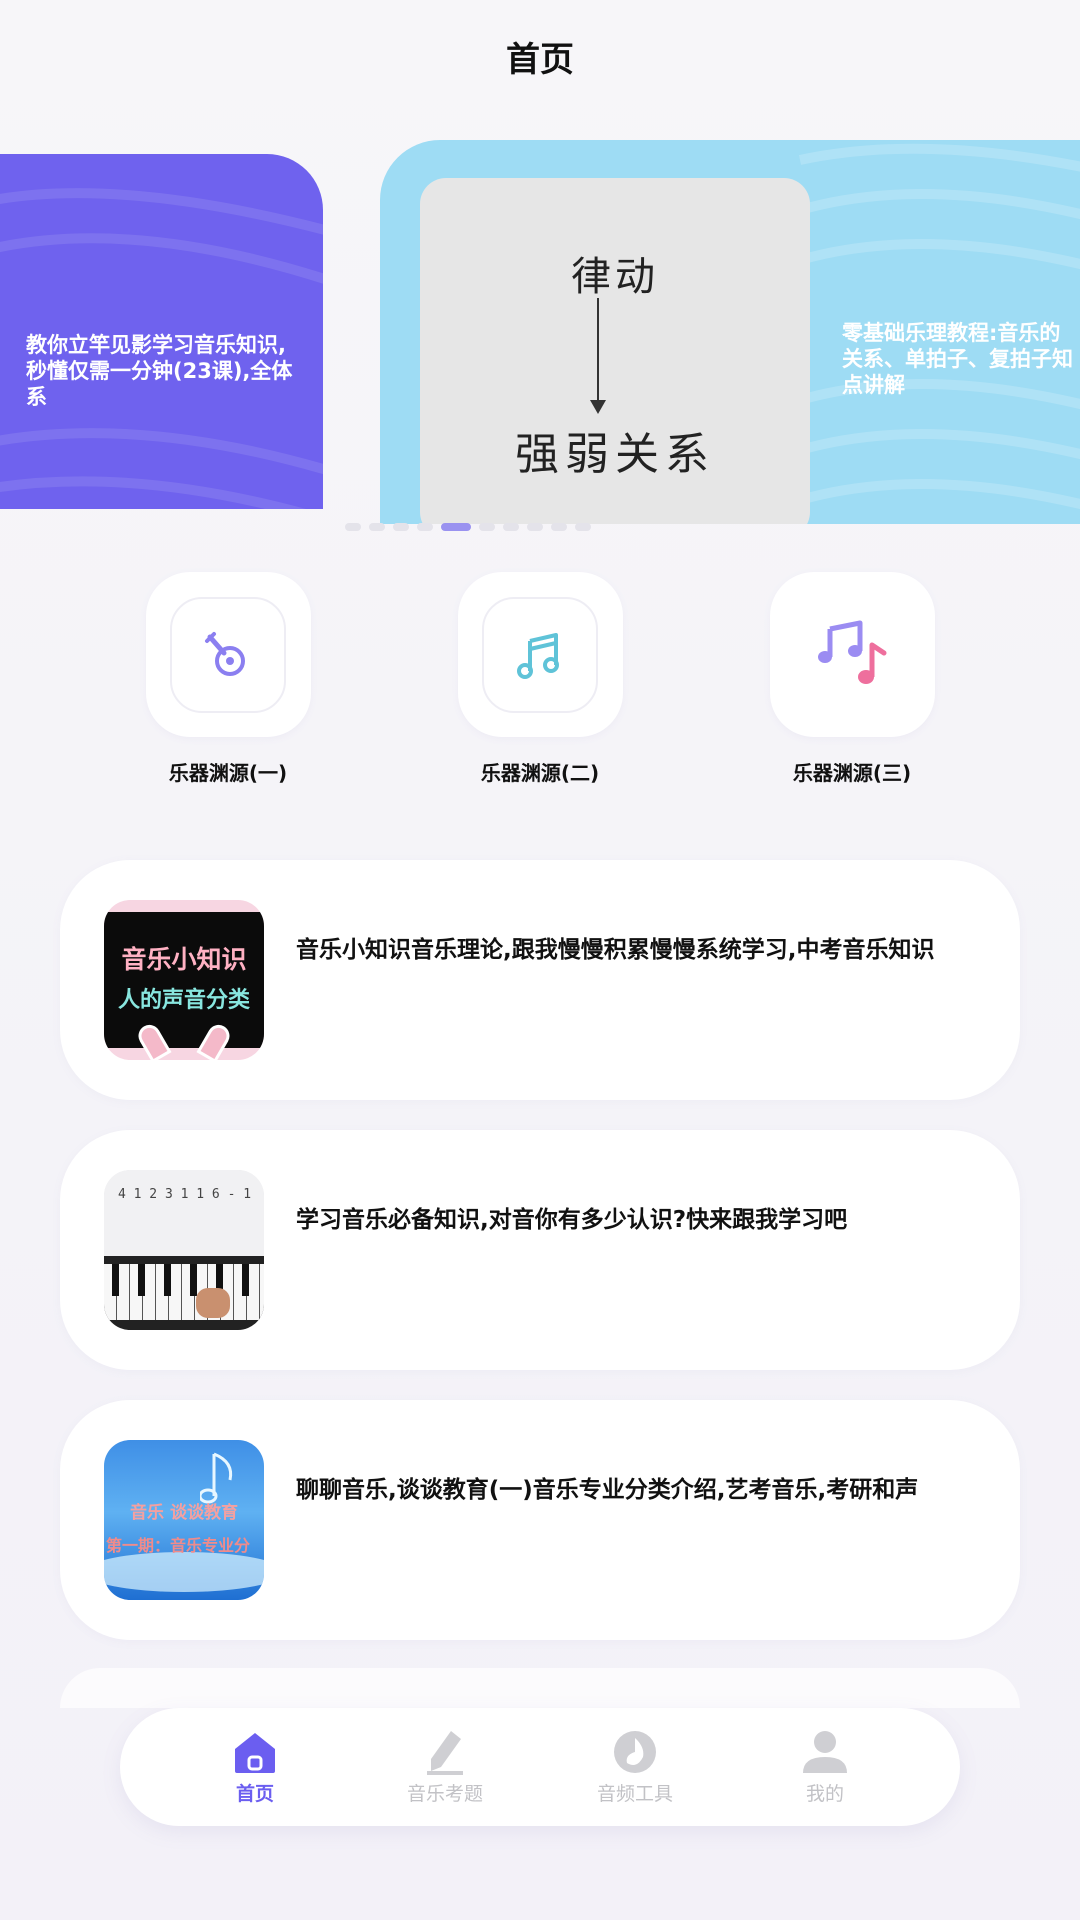 The width and height of the screenshot is (1080, 1920). I want to click on list-item-partial, so click(540, 1688).